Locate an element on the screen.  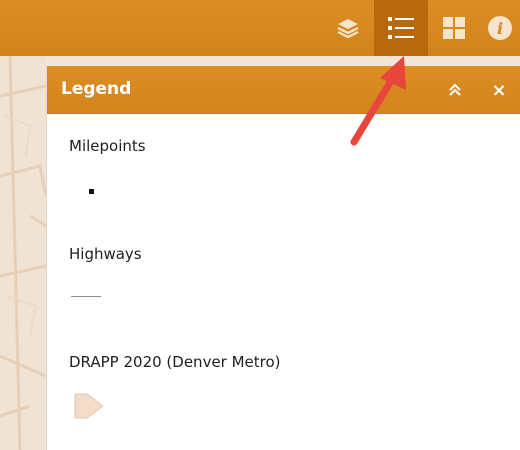
collapse-panel-button is located at coordinates (455, 90).